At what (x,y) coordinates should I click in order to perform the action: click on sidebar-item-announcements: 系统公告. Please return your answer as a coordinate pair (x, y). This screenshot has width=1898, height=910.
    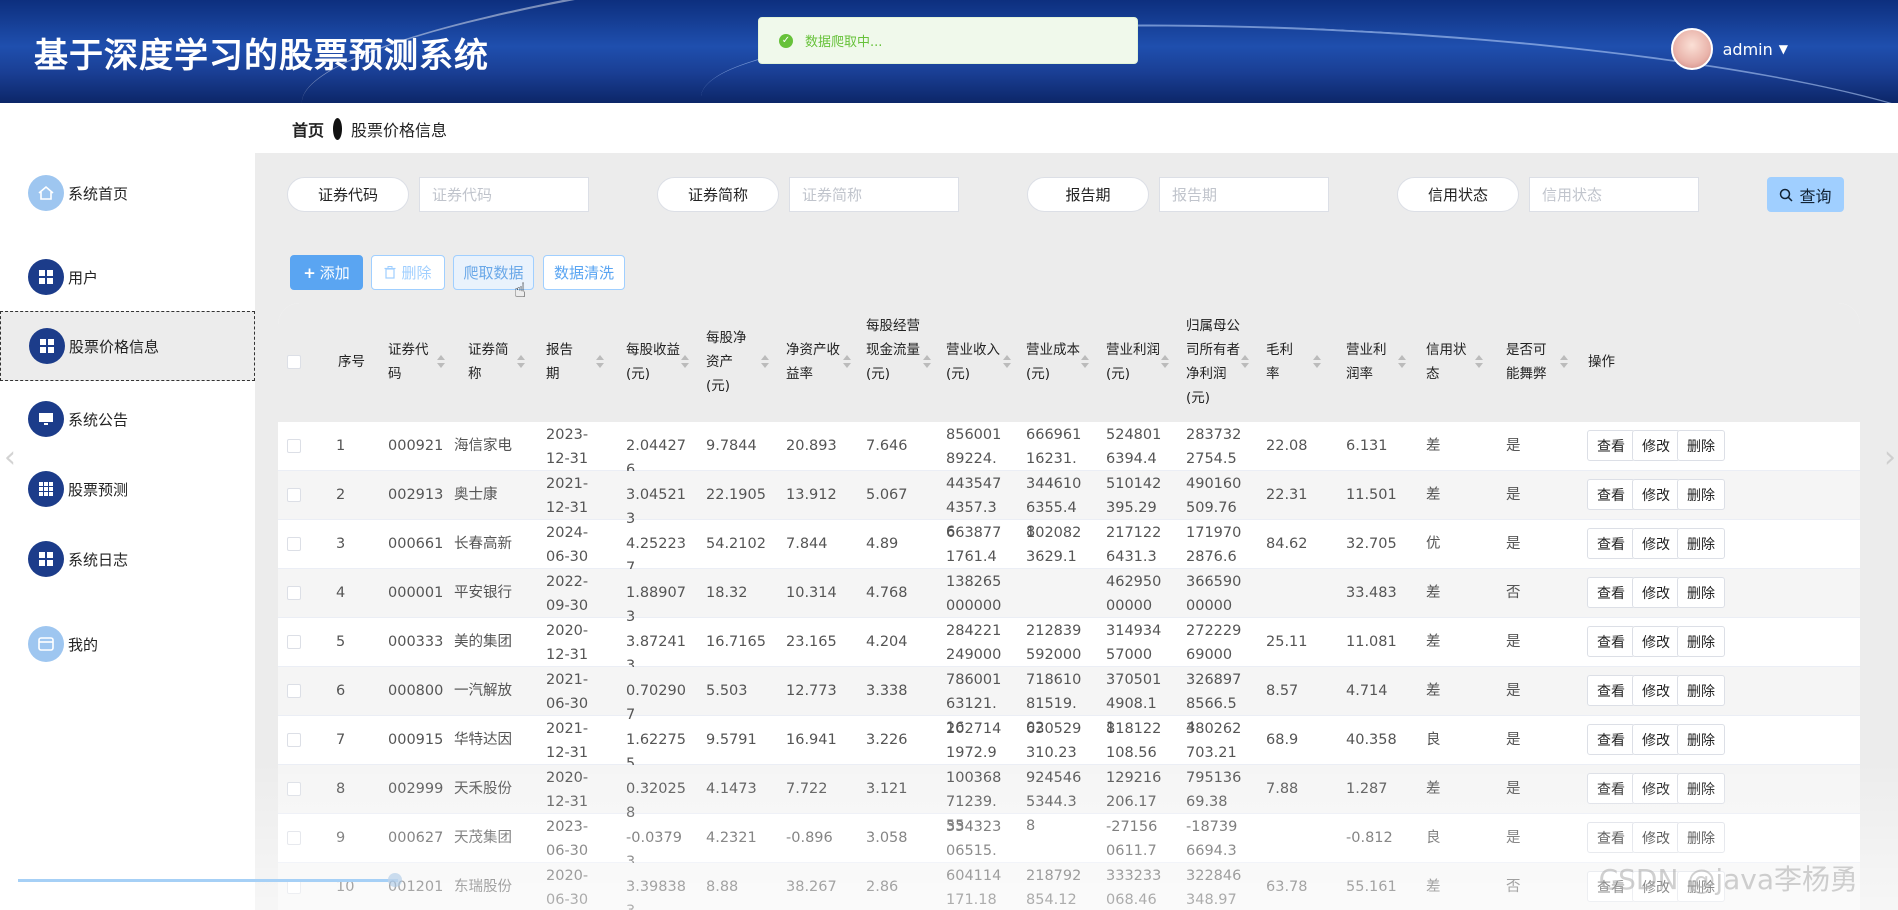
    Looking at the image, I should click on (127, 419).